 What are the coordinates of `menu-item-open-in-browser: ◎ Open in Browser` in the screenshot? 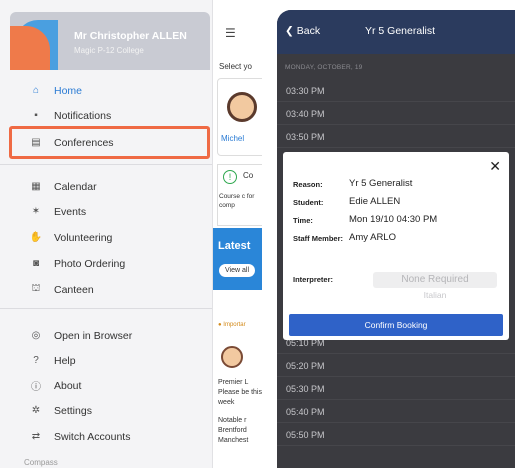 It's located at (106, 335).